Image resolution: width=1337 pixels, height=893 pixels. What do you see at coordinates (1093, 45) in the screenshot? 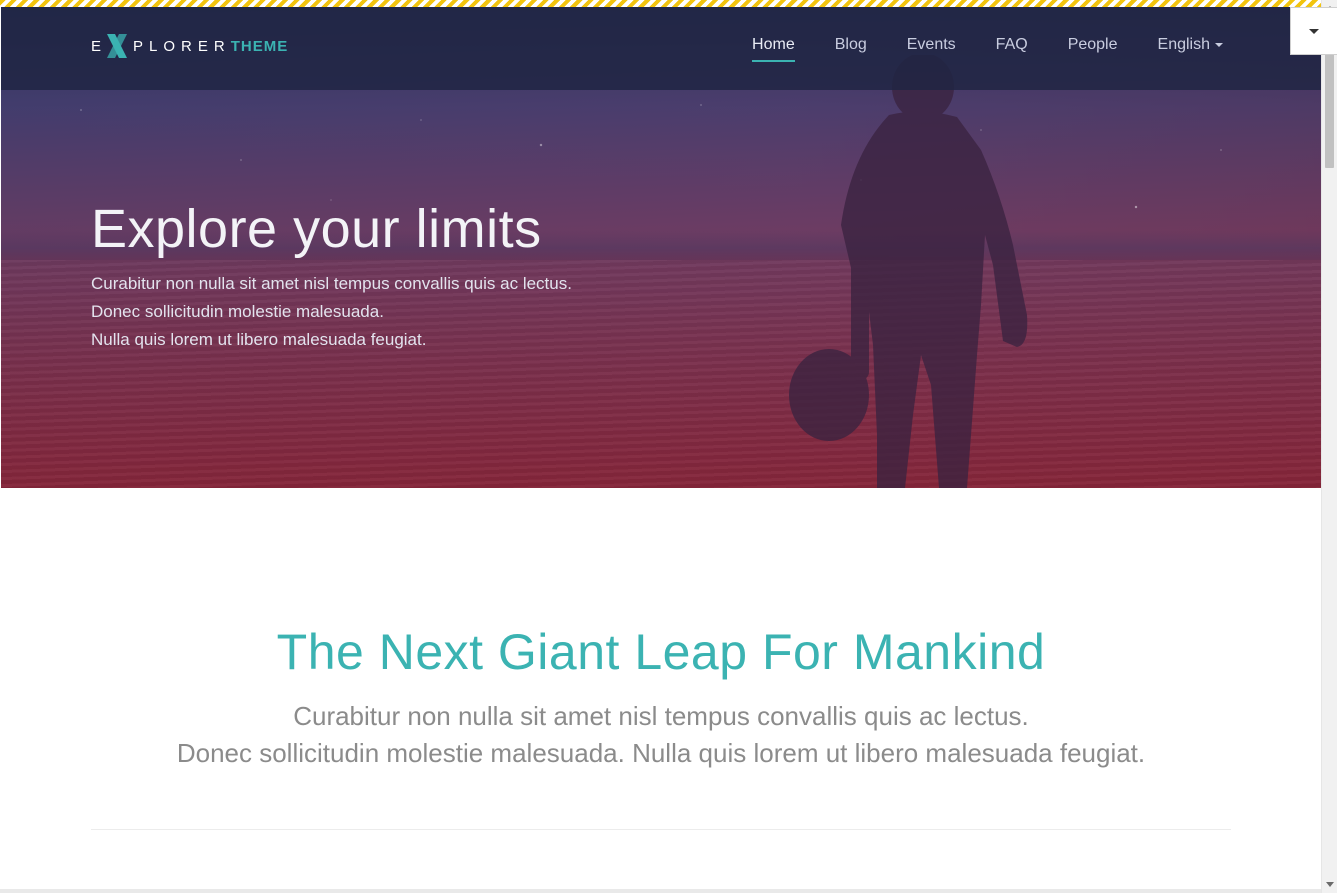
I see `nav-item-people: People` at bounding box center [1093, 45].